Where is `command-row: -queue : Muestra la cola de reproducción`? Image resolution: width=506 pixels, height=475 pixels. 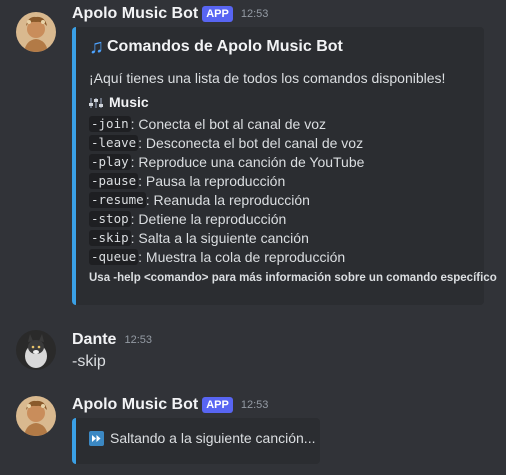
command-row: -queue : Muestra la cola de reproducción is located at coordinates (226, 256).